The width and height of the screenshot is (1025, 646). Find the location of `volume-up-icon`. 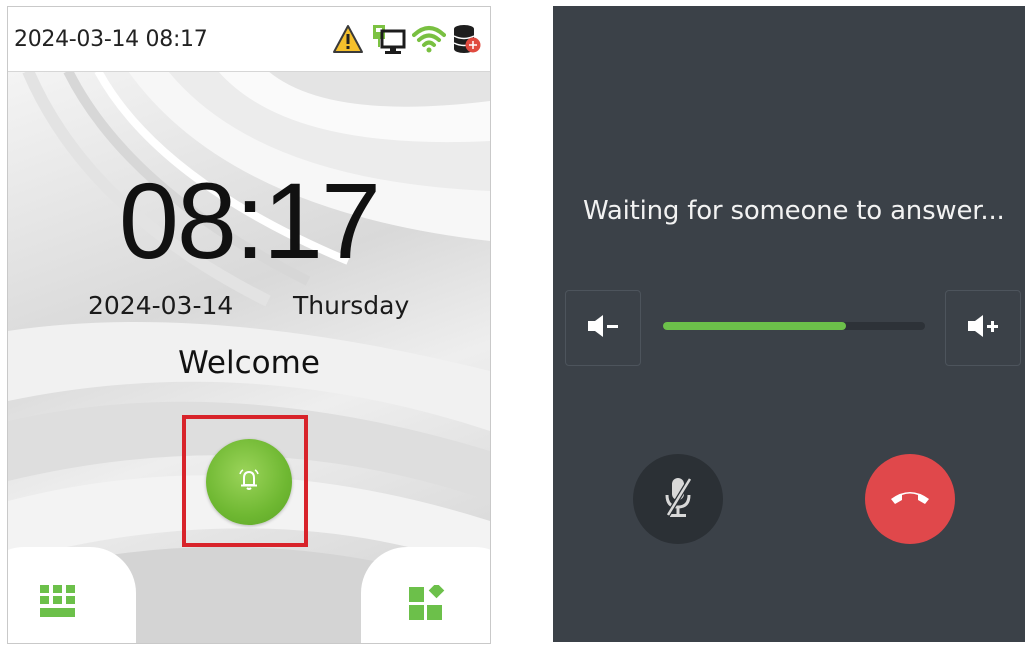

volume-up-icon is located at coordinates (983, 328).